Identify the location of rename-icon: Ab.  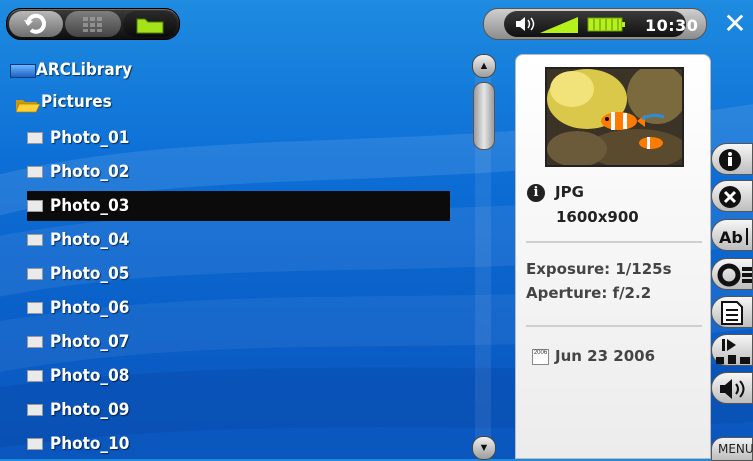
(733, 237).